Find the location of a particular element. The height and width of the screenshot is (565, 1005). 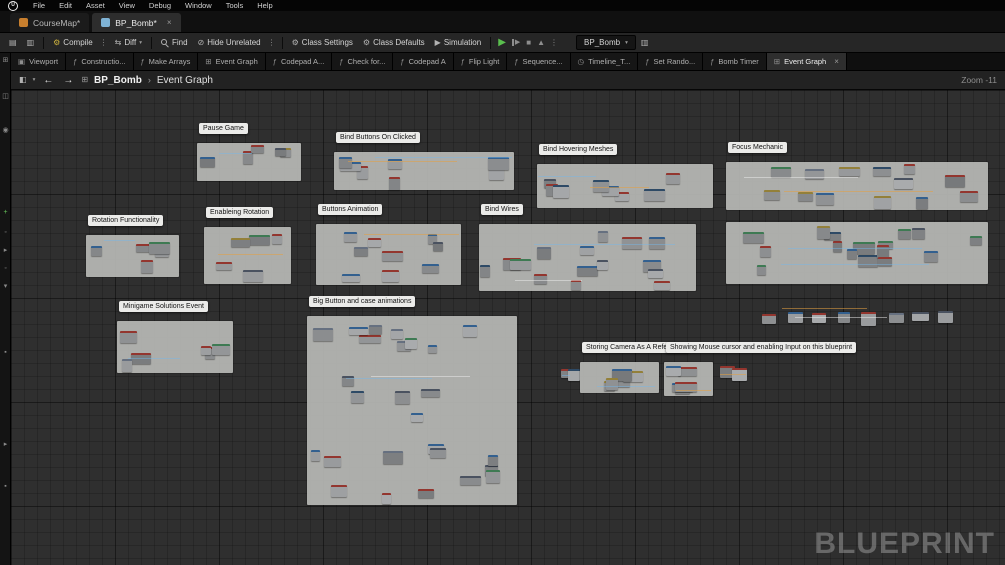

debug-object-dropdown: BP_Bomb ▾ is located at coordinates (606, 42).